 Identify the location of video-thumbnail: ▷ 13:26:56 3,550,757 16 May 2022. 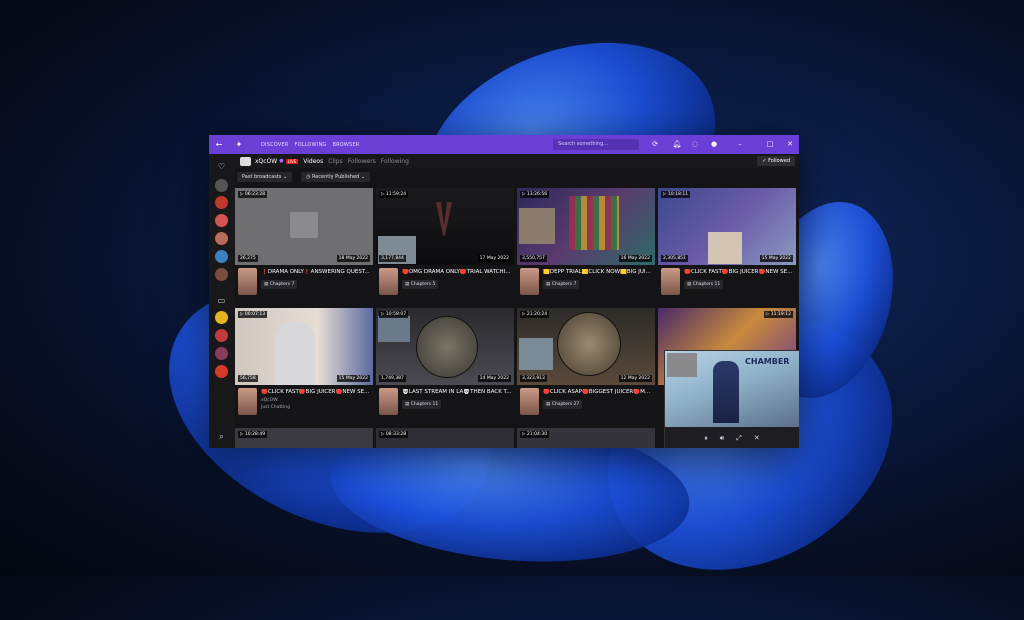
(586, 226).